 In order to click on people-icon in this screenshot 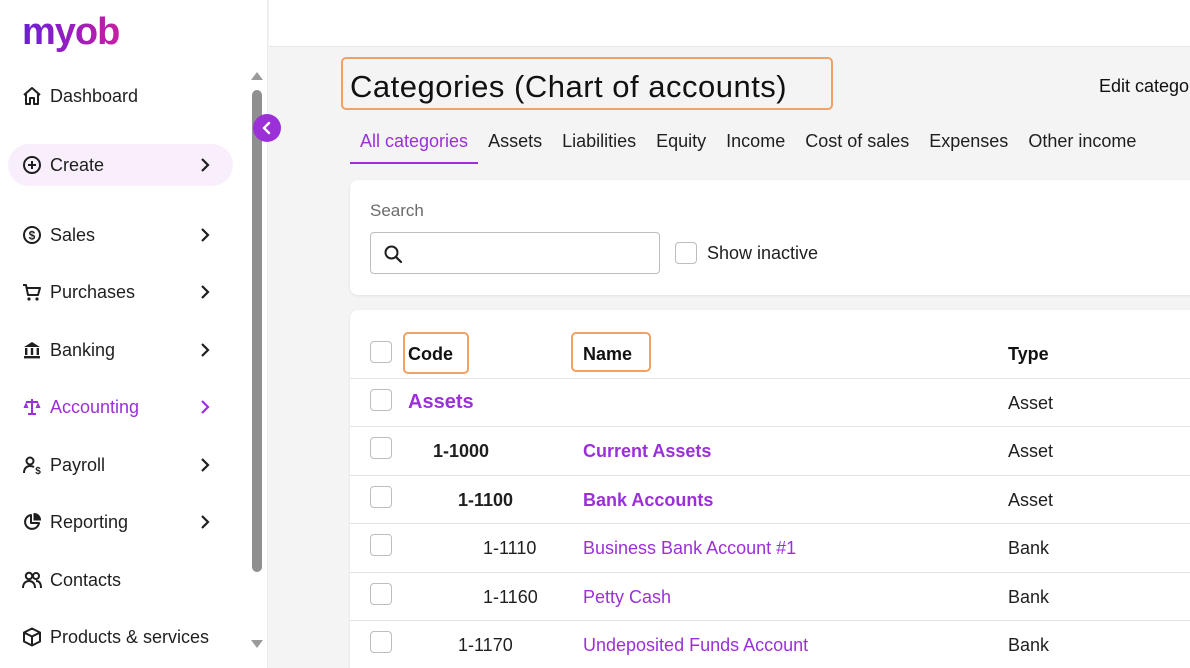, I will do `click(32, 580)`.